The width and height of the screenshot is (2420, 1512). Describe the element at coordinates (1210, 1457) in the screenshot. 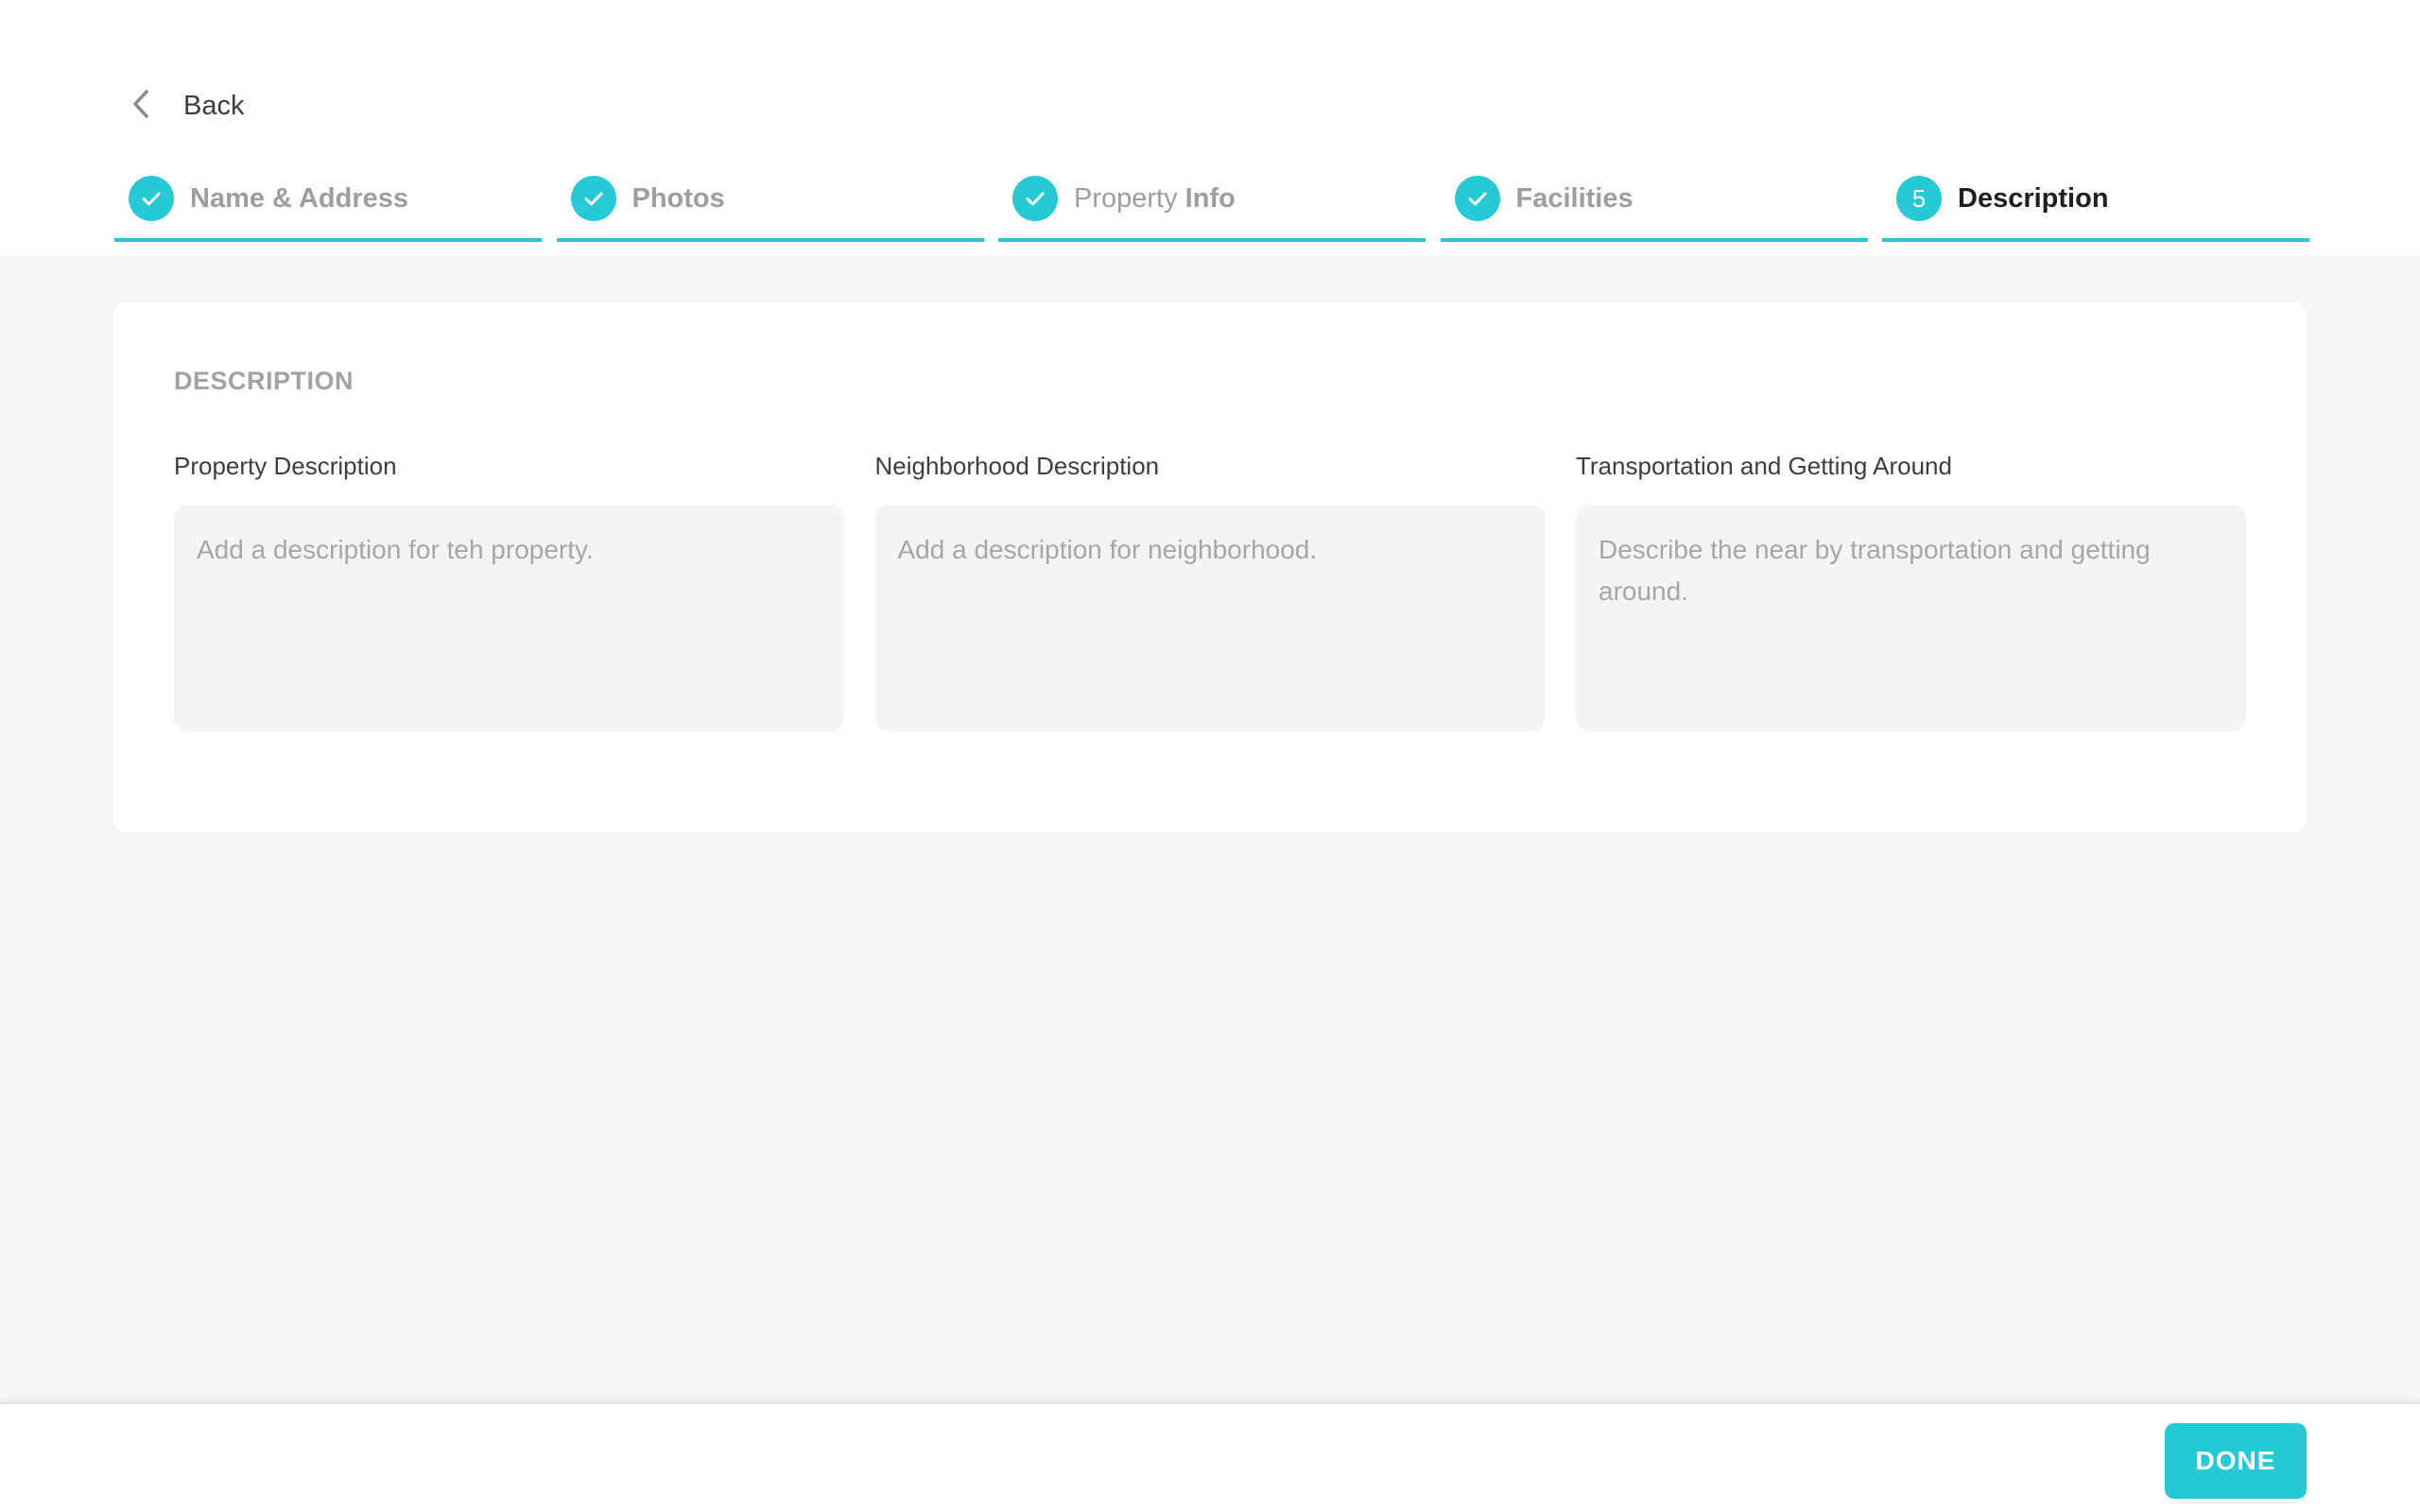

I see `footer-bar: DONE` at that location.